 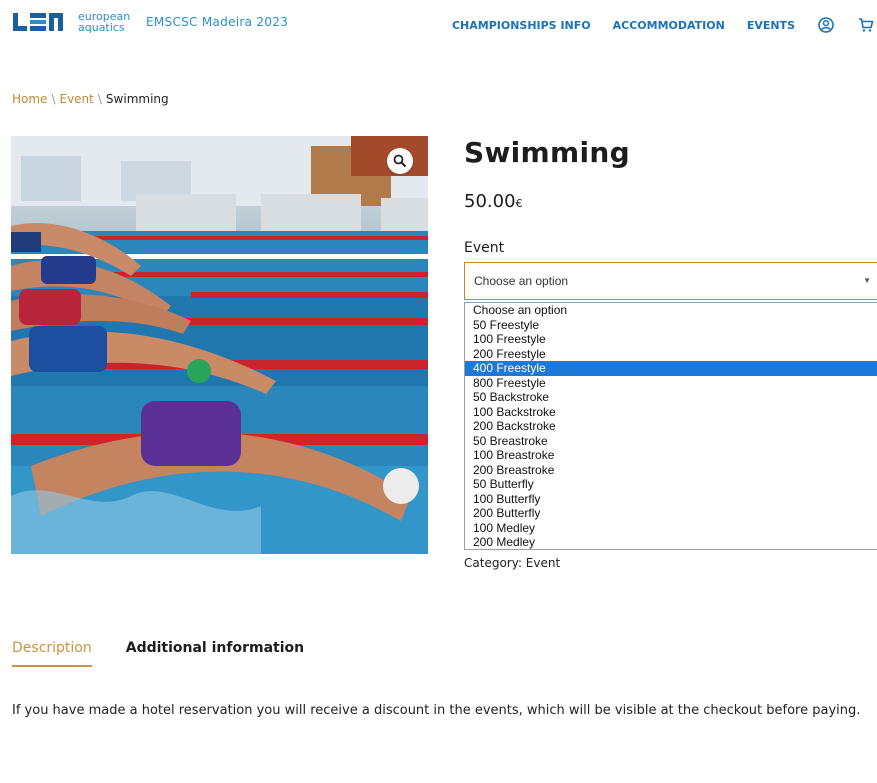 What do you see at coordinates (671, 441) in the screenshot?
I see `dropdown-option: 50 Breastroke` at bounding box center [671, 441].